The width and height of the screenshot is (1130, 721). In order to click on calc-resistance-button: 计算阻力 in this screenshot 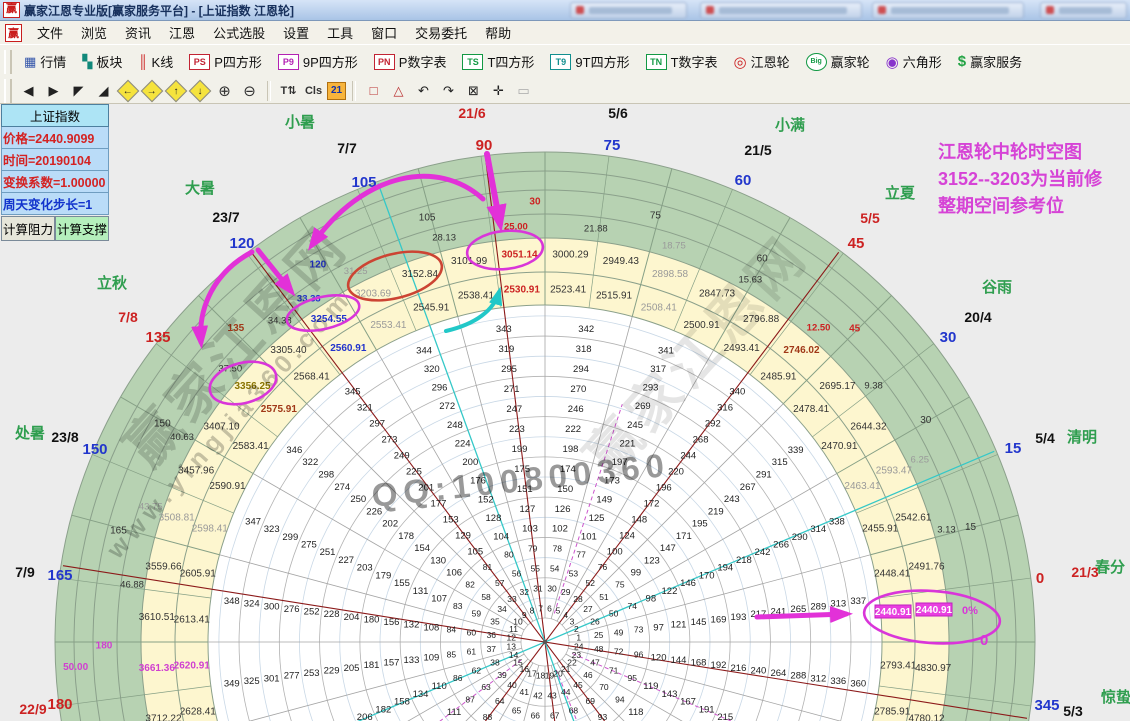, I will do `click(28, 228)`.